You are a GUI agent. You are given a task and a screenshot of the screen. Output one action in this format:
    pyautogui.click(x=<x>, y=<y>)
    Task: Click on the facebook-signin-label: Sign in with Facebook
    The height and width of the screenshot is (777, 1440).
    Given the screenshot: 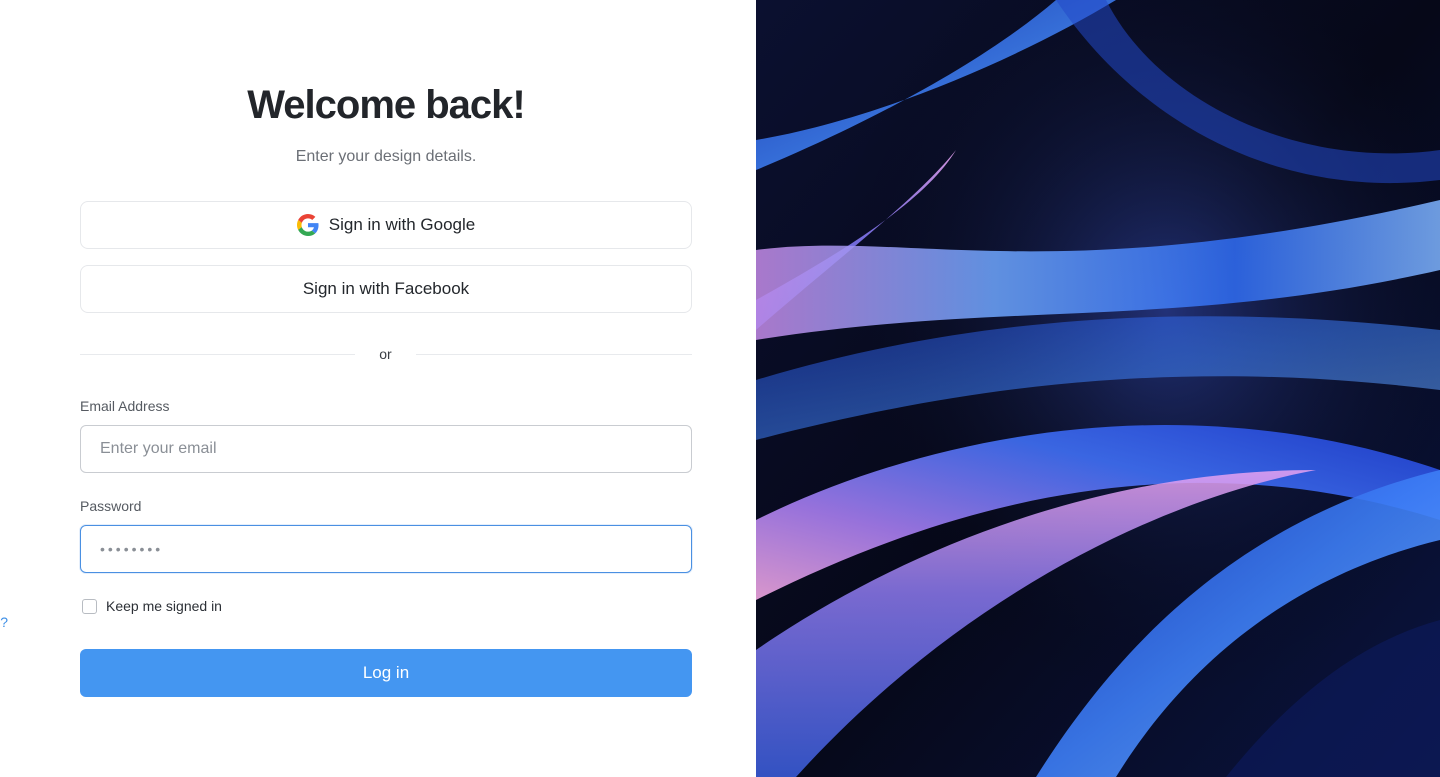 What is the action you would take?
    pyautogui.click(x=386, y=288)
    